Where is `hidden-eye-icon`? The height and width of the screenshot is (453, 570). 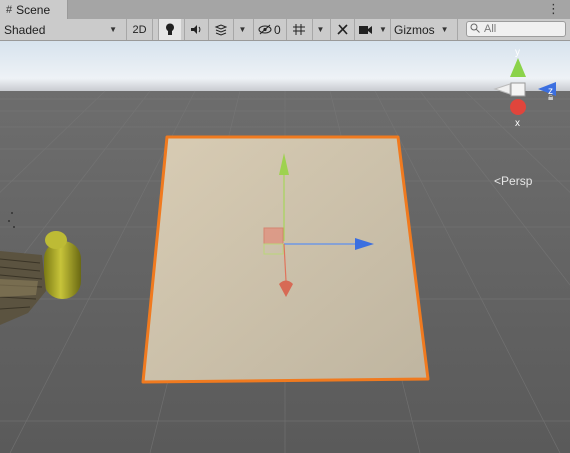
hidden-eye-icon is located at coordinates (265, 29).